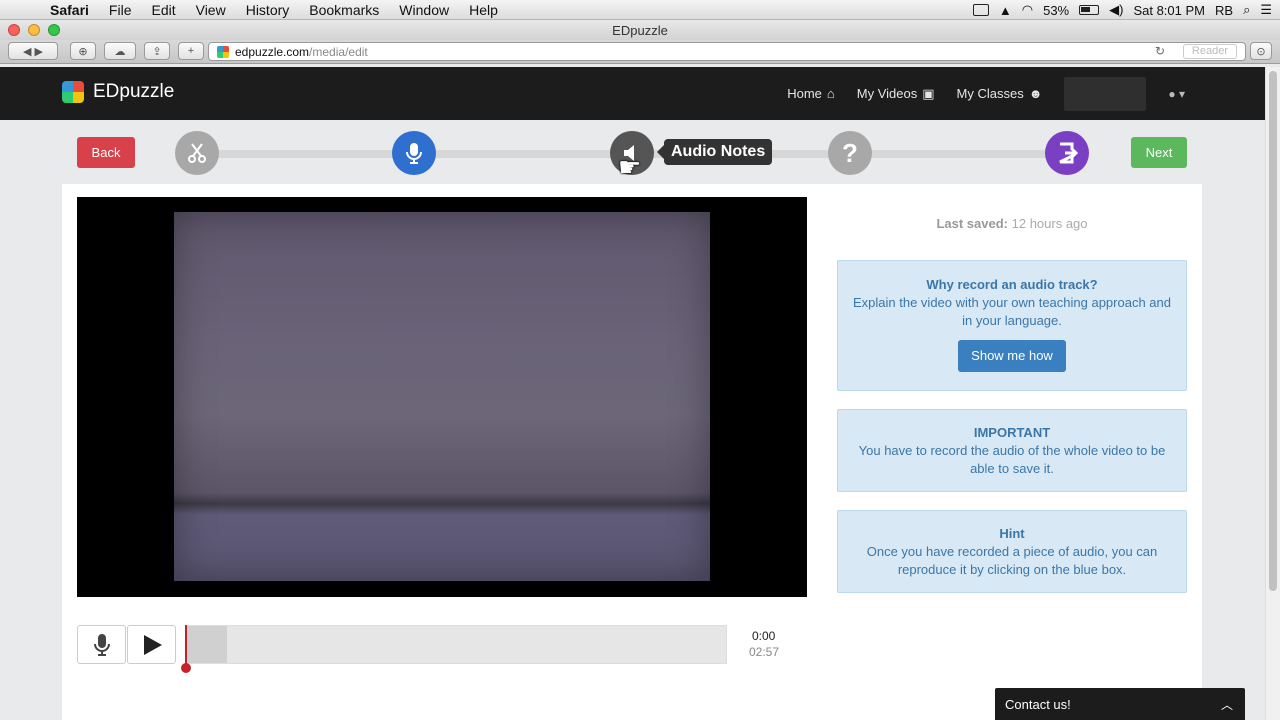 This screenshot has width=1280, height=720. Describe the element at coordinates (1169, 10) in the screenshot. I see `clock: Sat 8:01 PM` at that location.